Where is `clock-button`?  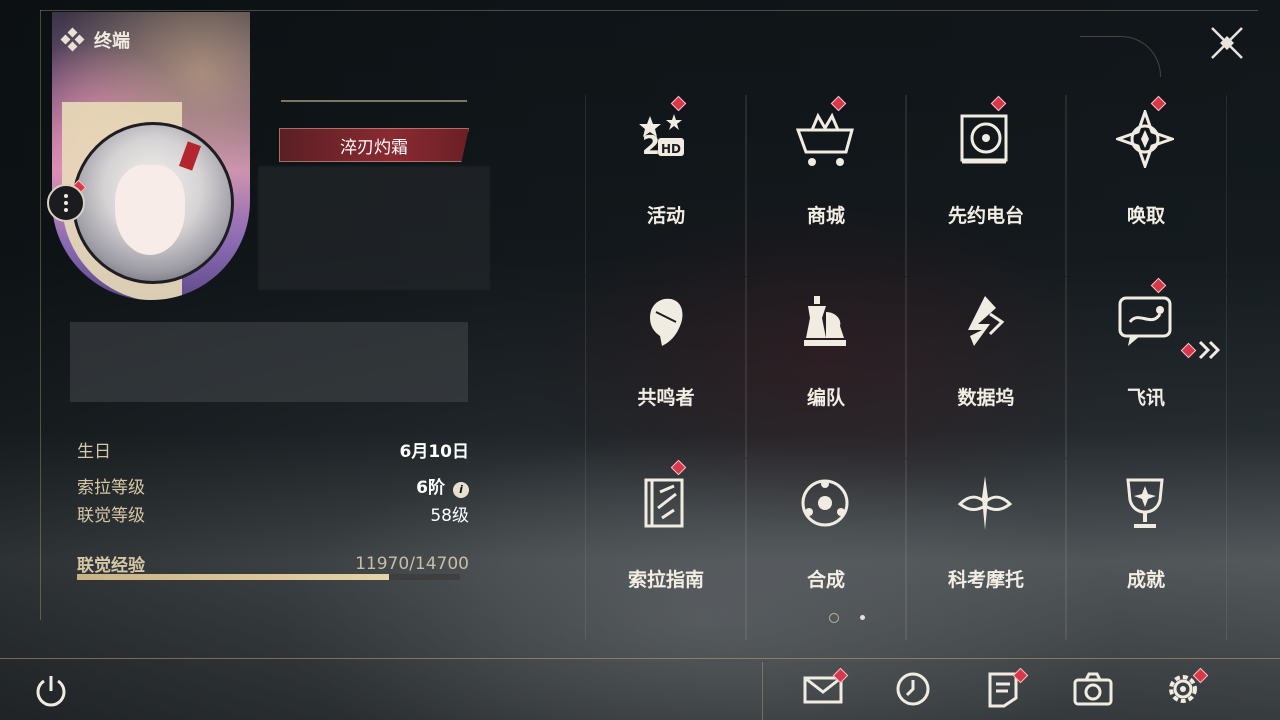 clock-button is located at coordinates (913, 689).